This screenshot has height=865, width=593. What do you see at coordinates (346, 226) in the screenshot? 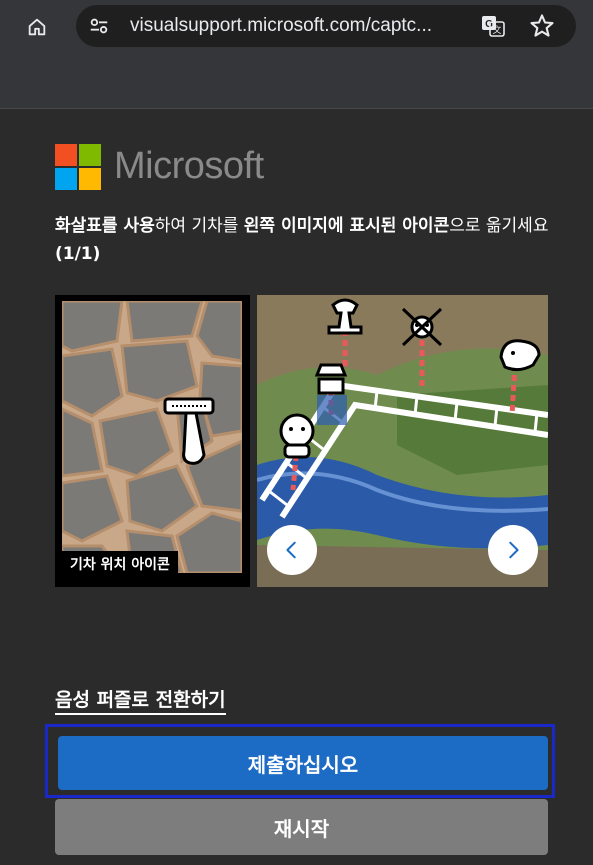
I see `instruction-text-3: 왼쪽 이미지에 표시된 아이콘` at bounding box center [346, 226].